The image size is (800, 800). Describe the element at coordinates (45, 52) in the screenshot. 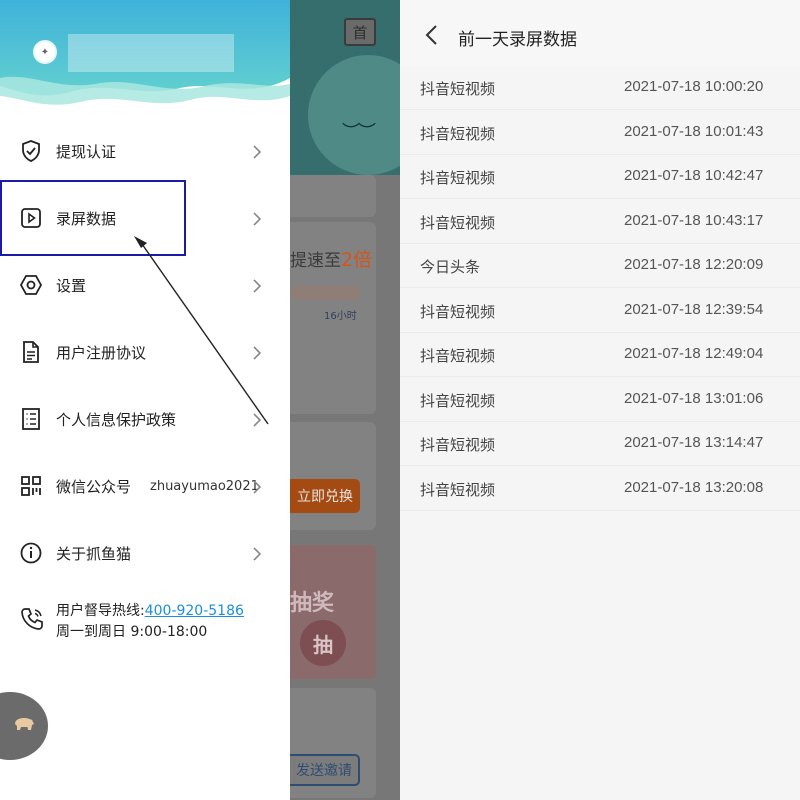

I see `user-avatar: ✦` at that location.